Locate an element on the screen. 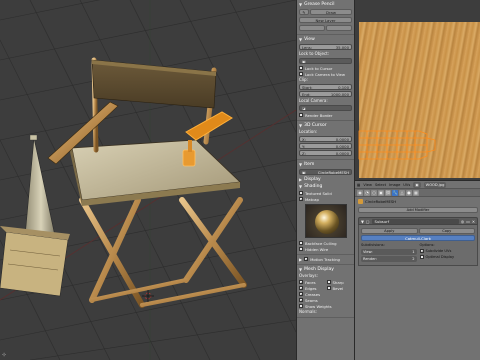  gp-option-a-button is located at coordinates (312, 28).